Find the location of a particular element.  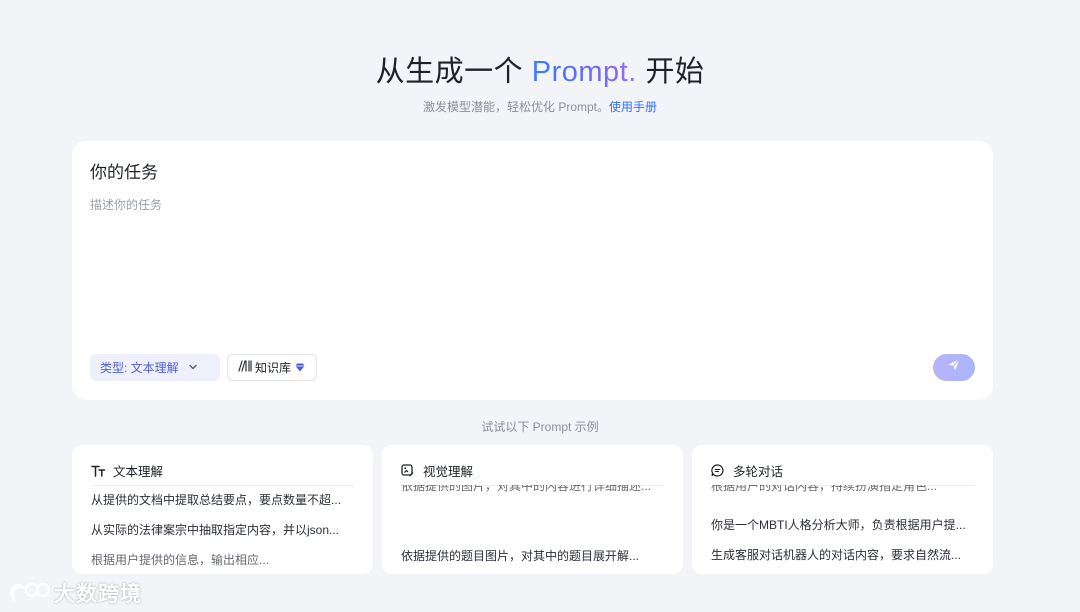

example-card-title: 多轮对话 is located at coordinates (758, 472).